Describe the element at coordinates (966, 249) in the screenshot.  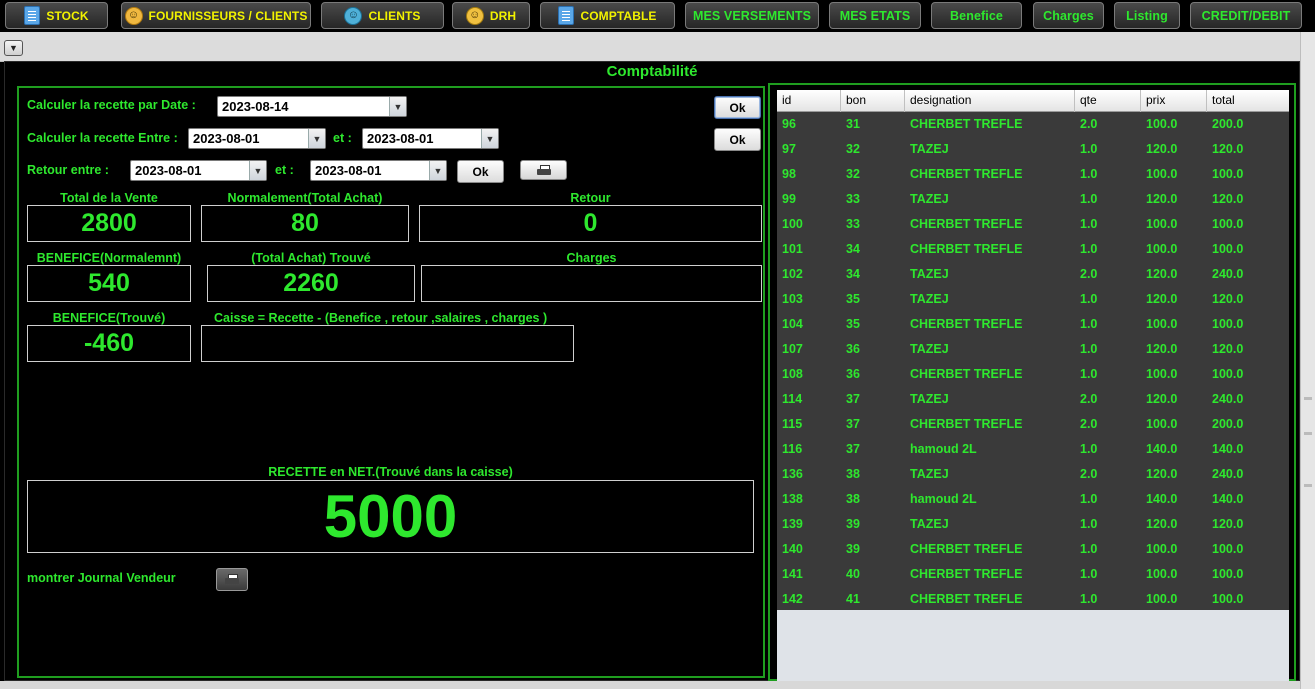
I see `cell-designation: CHERBET TREFLE` at that location.